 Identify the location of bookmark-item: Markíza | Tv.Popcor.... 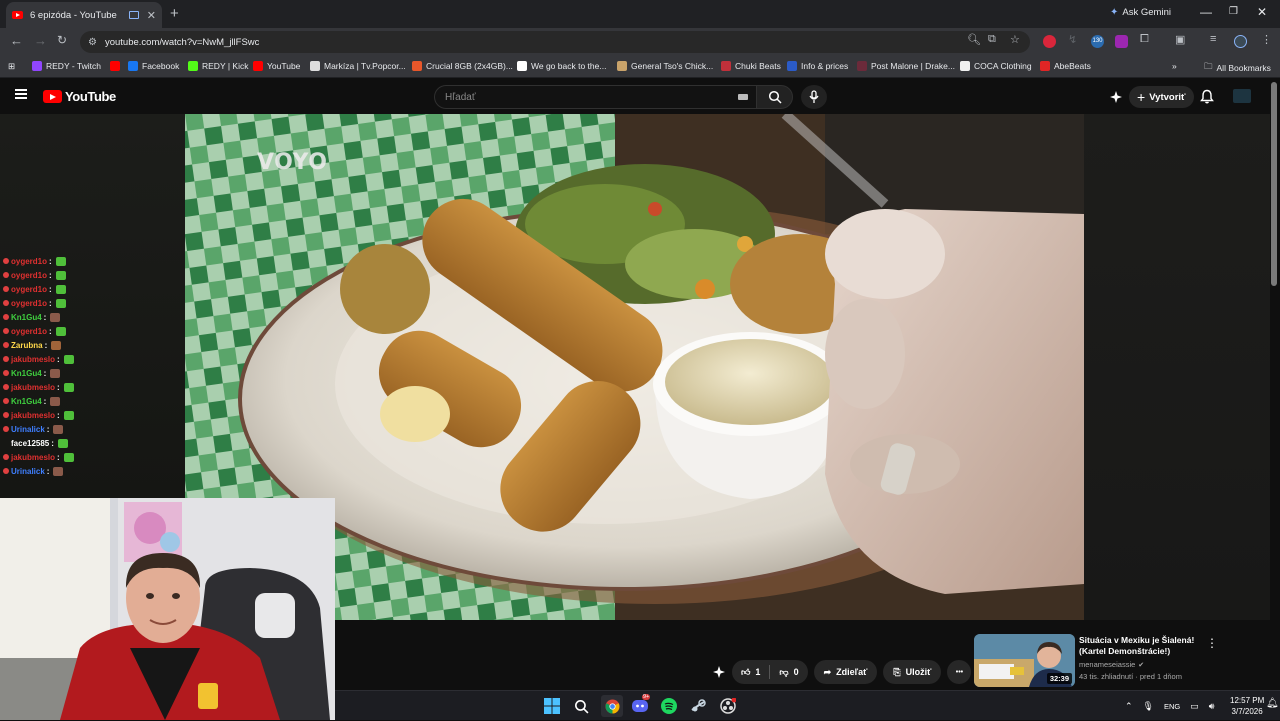
(358, 66).